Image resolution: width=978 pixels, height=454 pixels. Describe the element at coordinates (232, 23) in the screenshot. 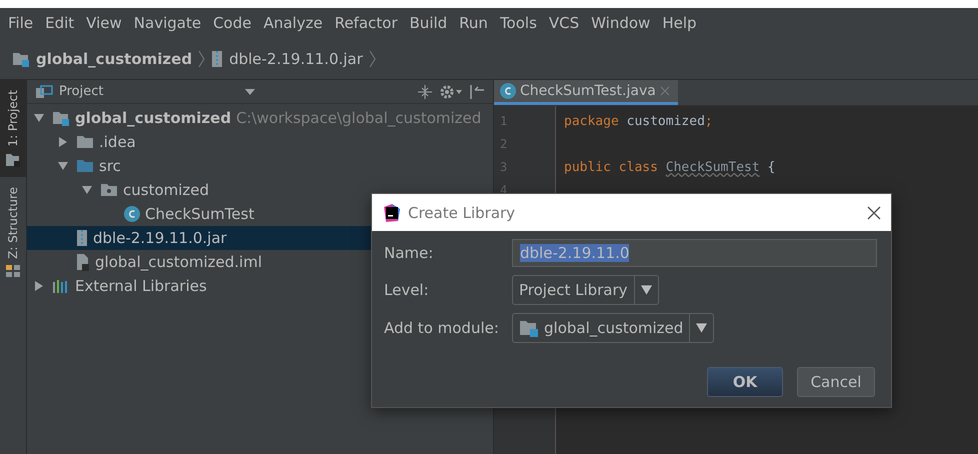

I see `menu-item: Code` at that location.